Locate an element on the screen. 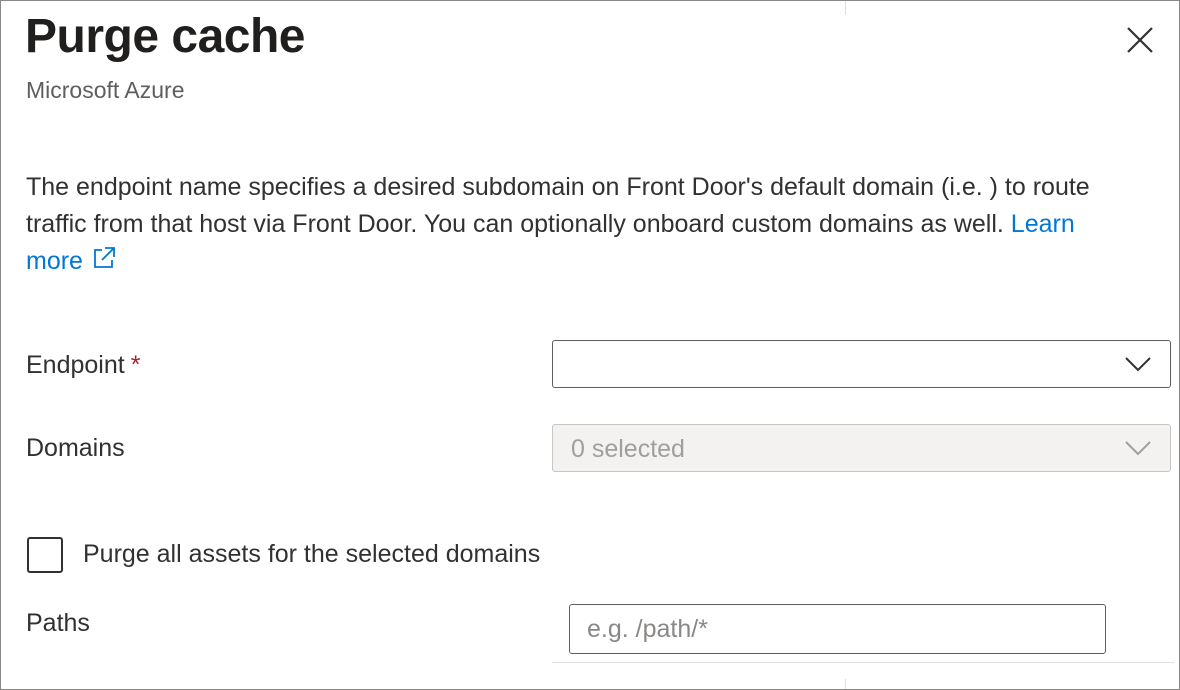 Image resolution: width=1180 pixels, height=690 pixels. endpoint-label-text: Endpoint is located at coordinates (75, 365).